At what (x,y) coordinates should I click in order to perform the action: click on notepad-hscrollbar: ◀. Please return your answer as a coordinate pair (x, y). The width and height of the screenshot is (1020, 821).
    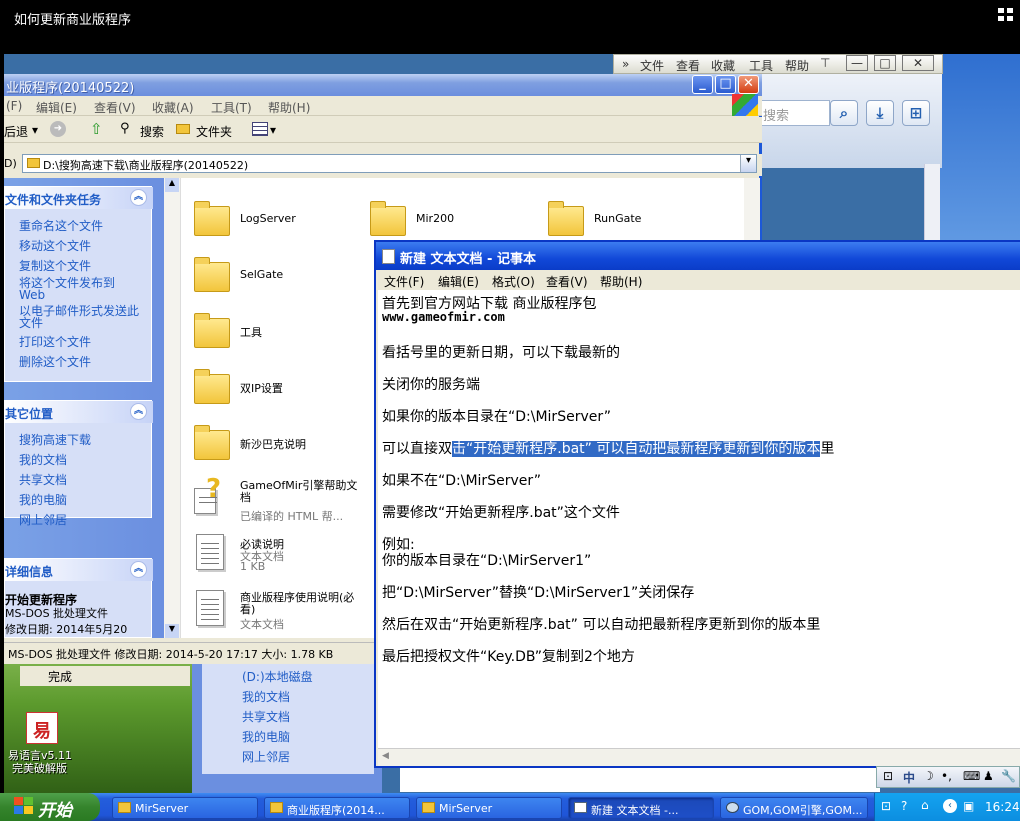
    Looking at the image, I should click on (699, 757).